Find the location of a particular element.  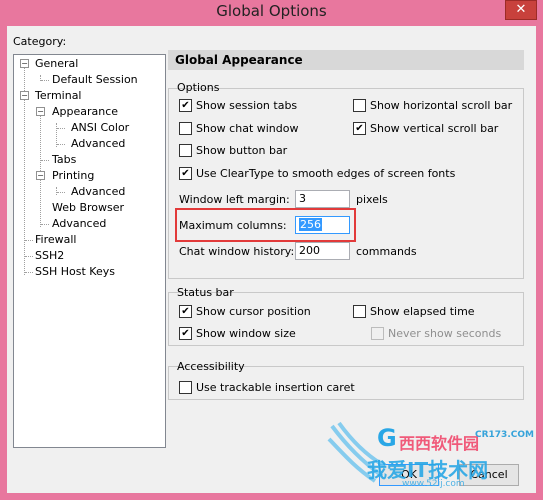

watermark-url: www.52ij.com is located at coordinates (433, 484).